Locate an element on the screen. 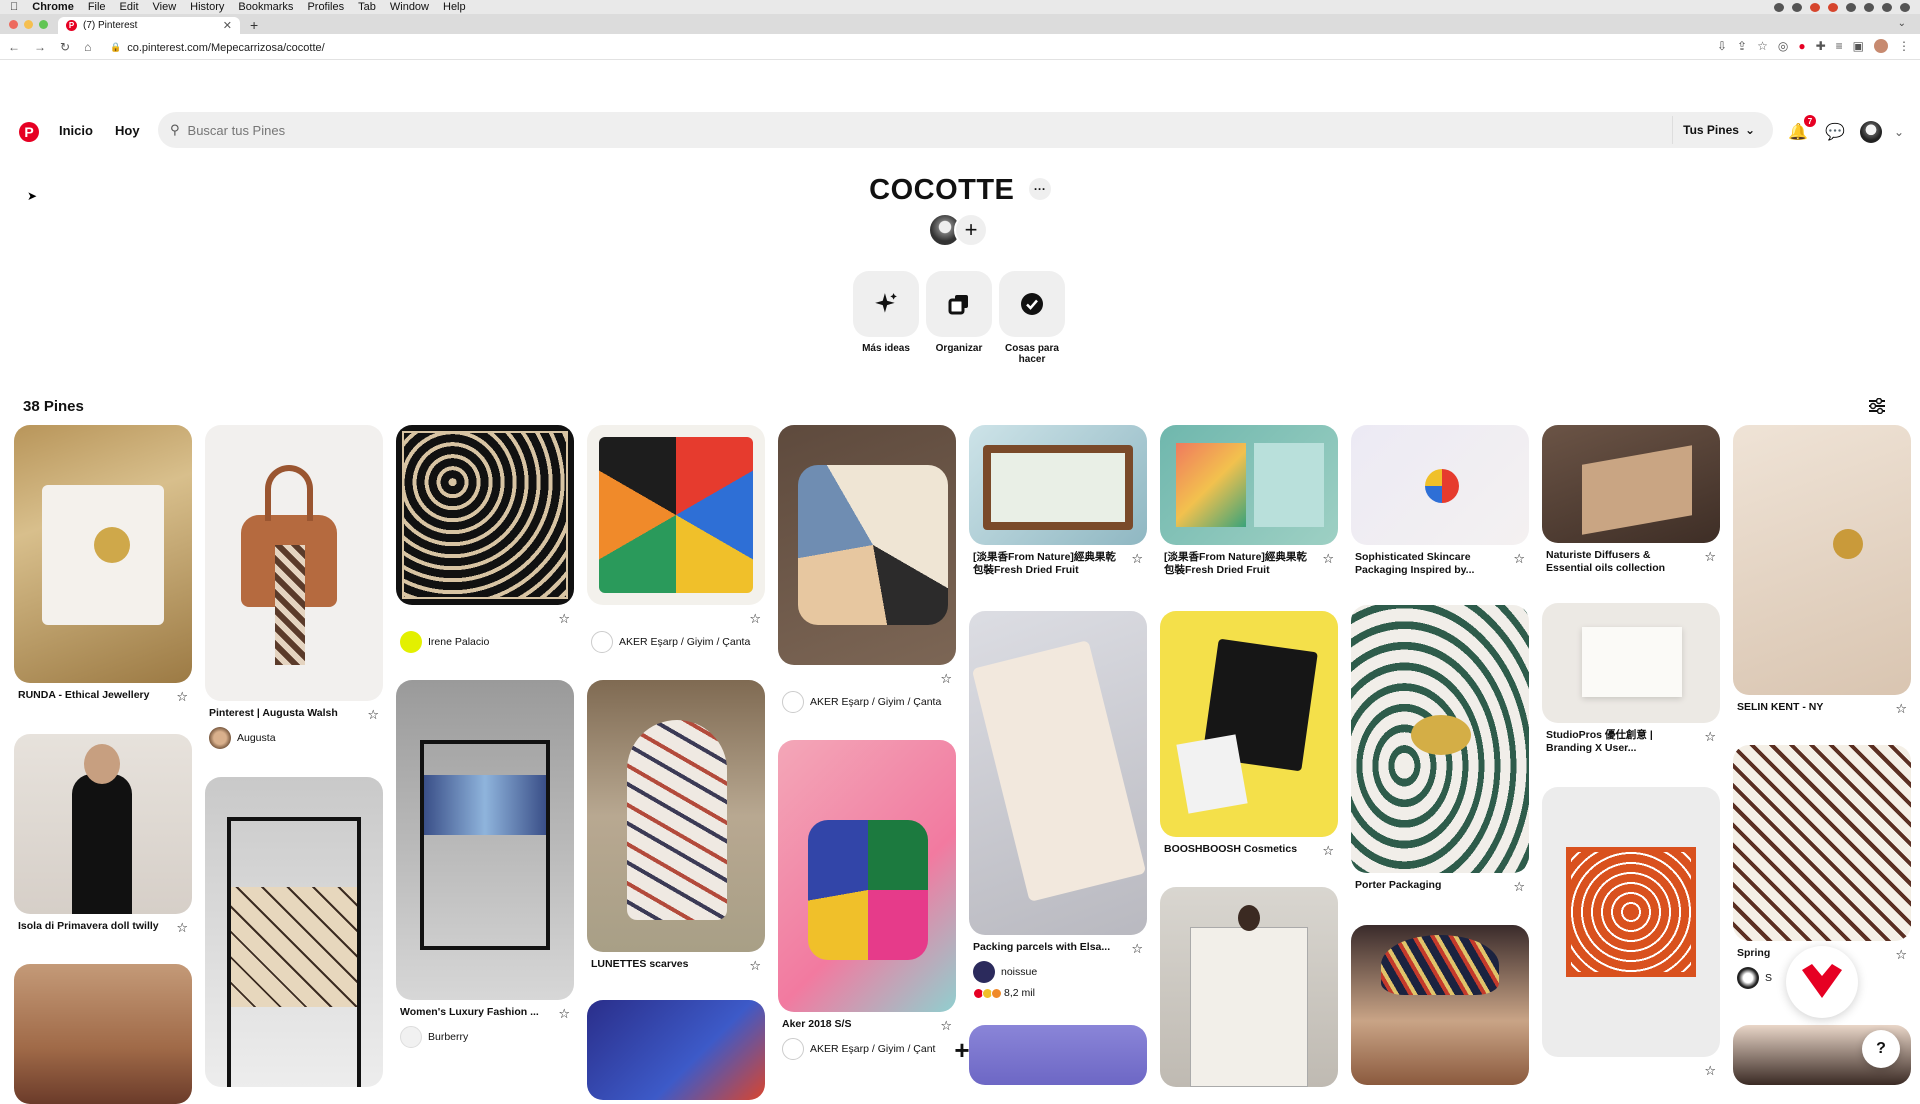  profile-avatar is located at coordinates (1881, 46).